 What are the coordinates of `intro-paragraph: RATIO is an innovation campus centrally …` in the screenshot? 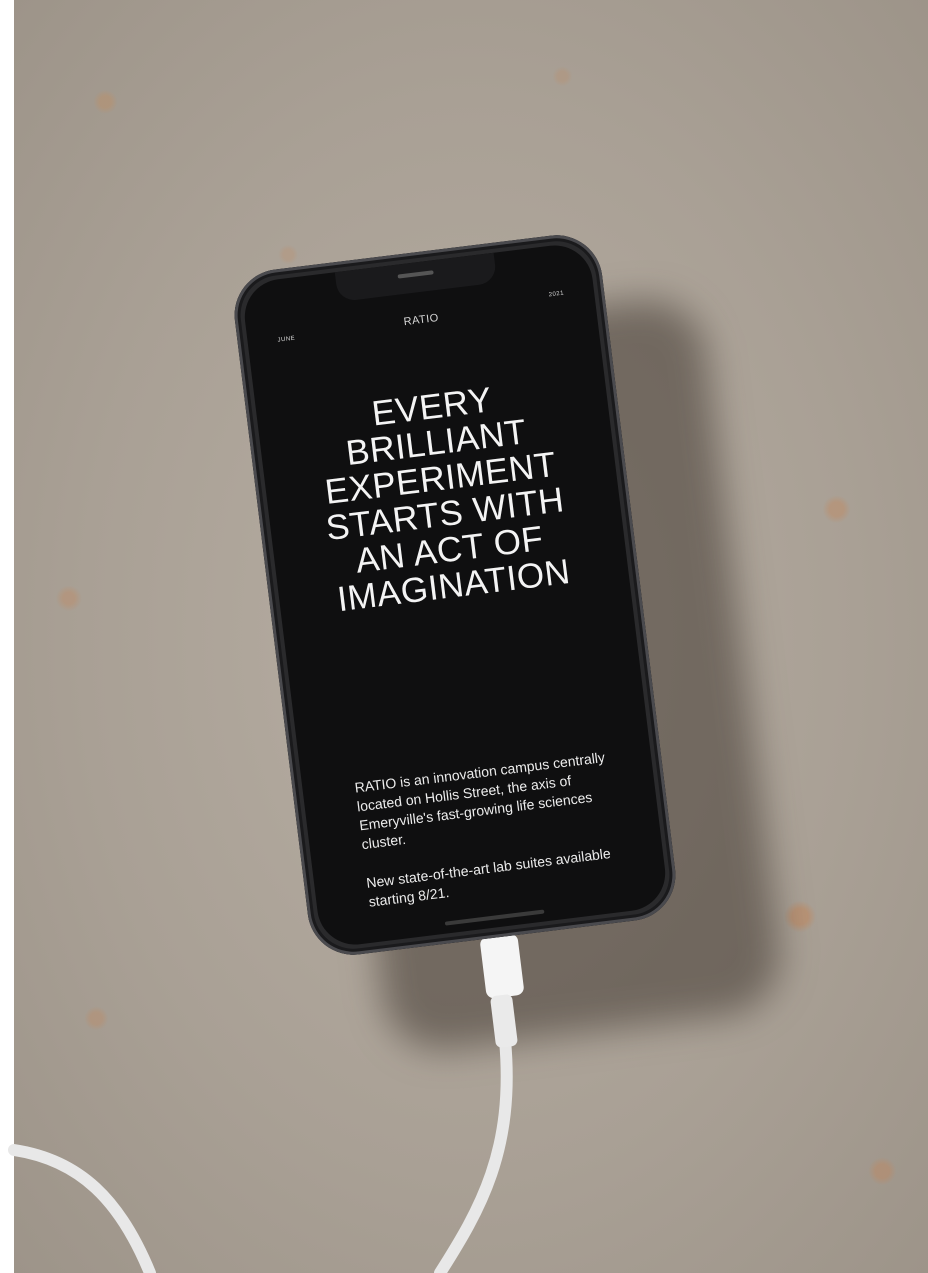 It's located at (479, 801).